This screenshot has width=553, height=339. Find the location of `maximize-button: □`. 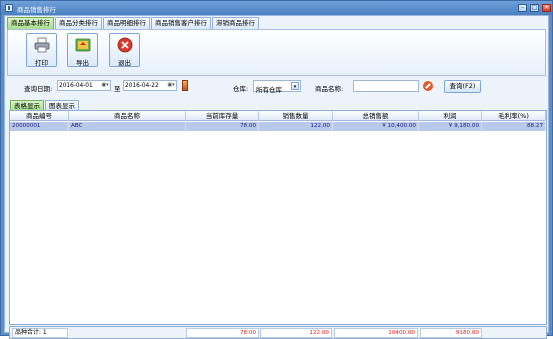

maximize-button: □ is located at coordinates (534, 8).